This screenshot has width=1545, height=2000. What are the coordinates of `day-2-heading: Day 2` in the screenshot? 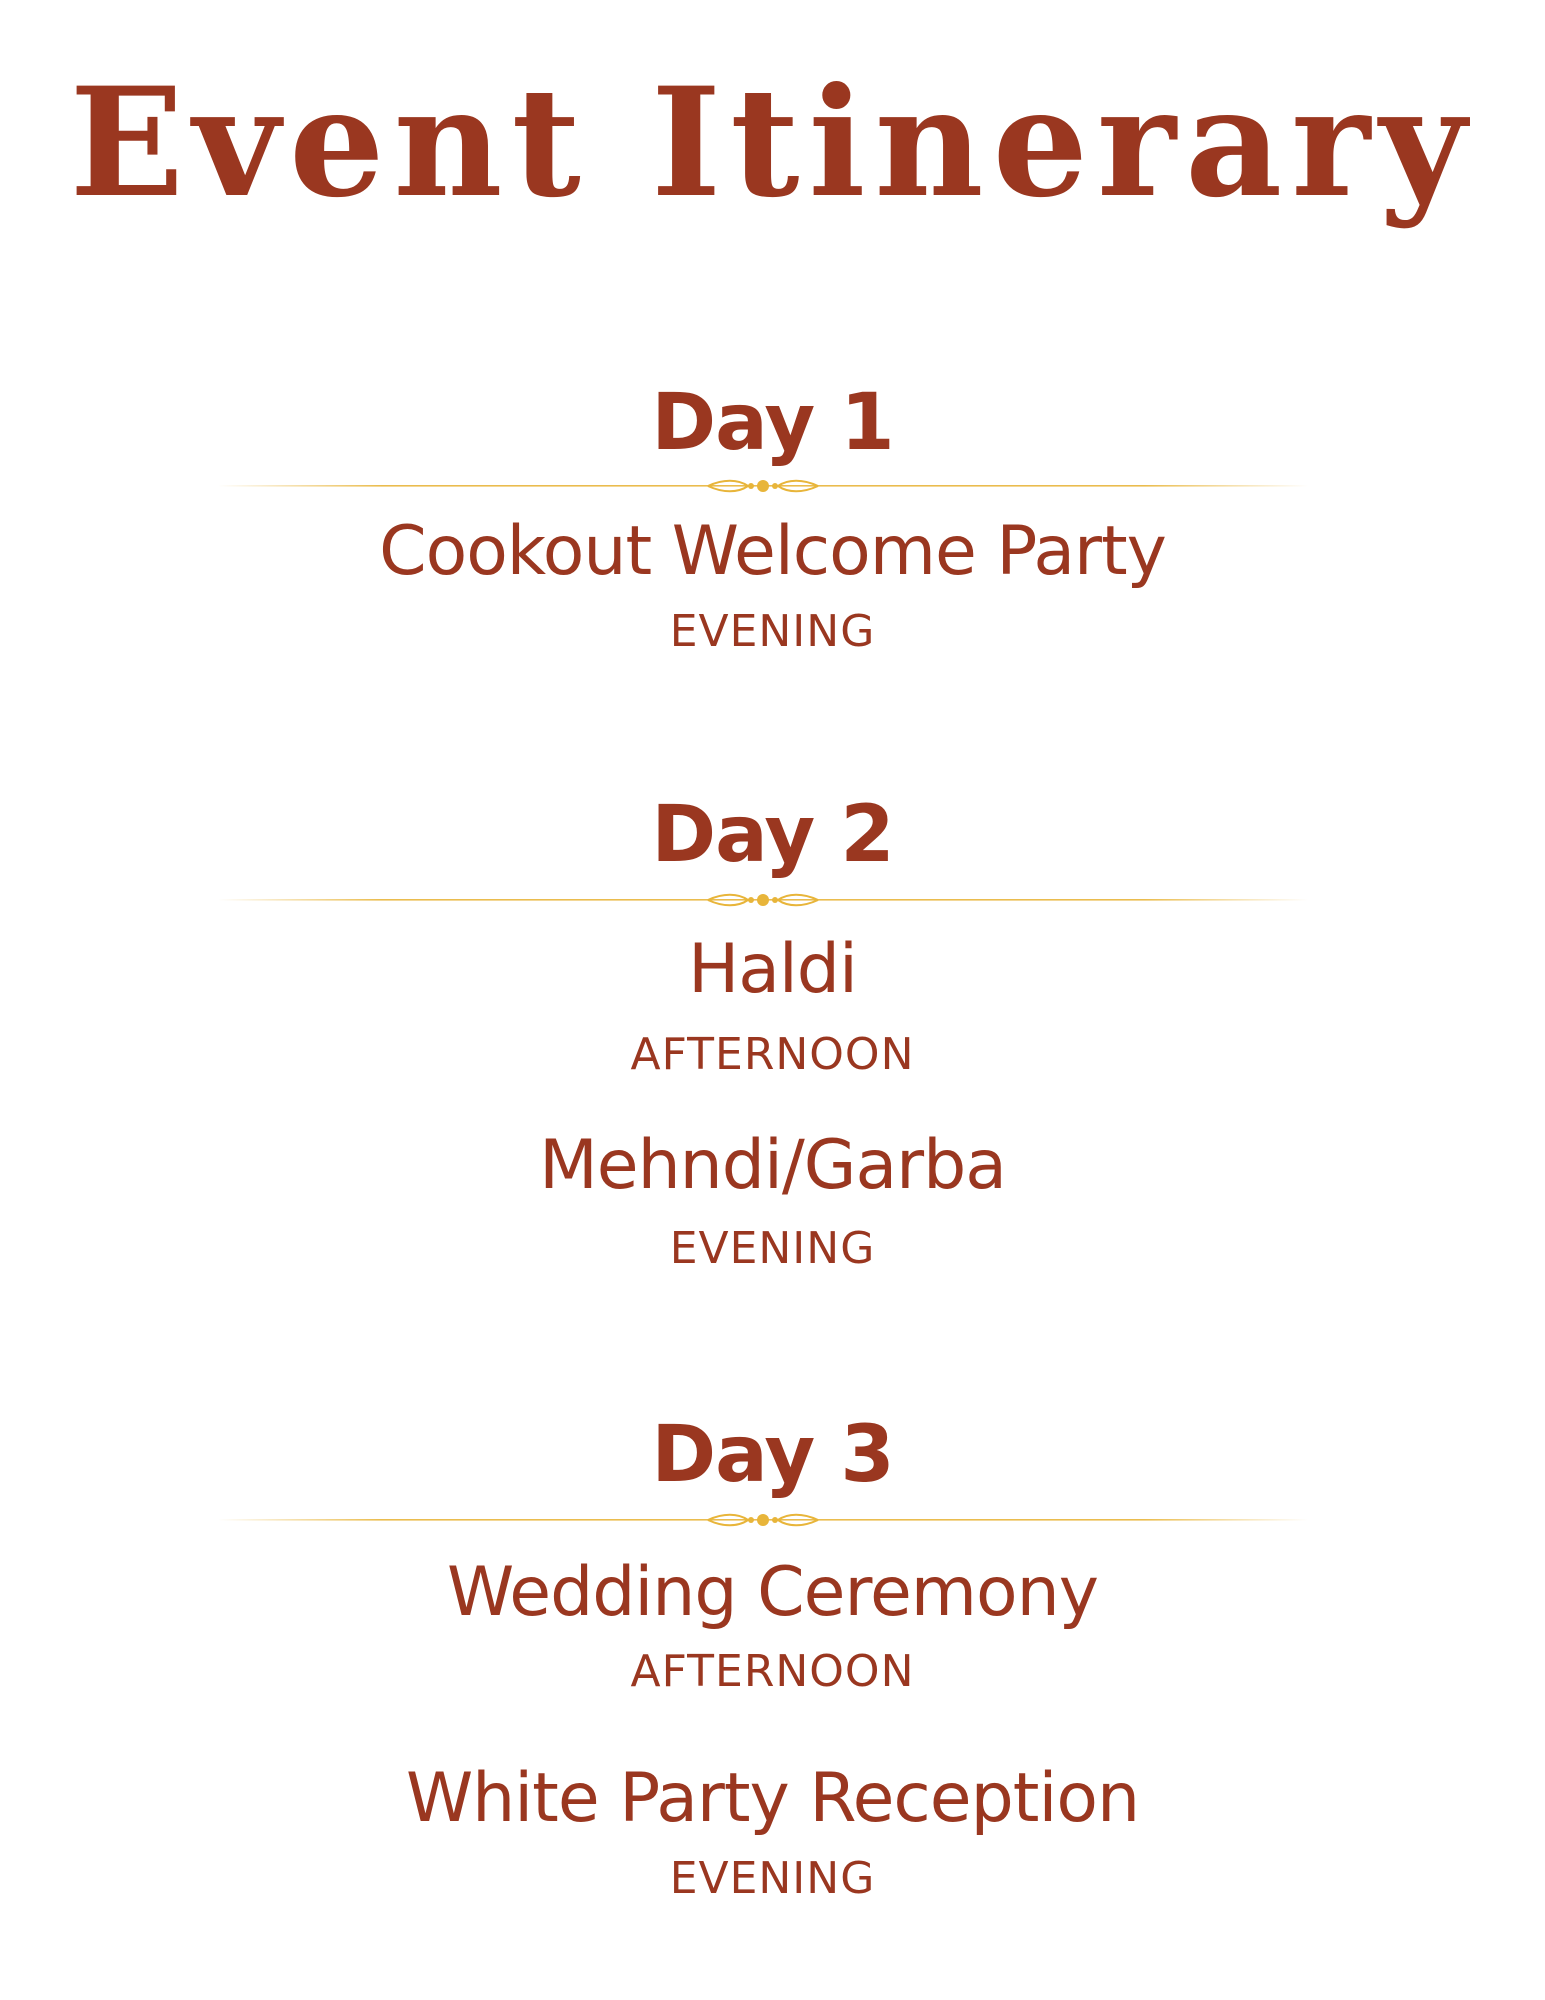 It's located at (772, 835).